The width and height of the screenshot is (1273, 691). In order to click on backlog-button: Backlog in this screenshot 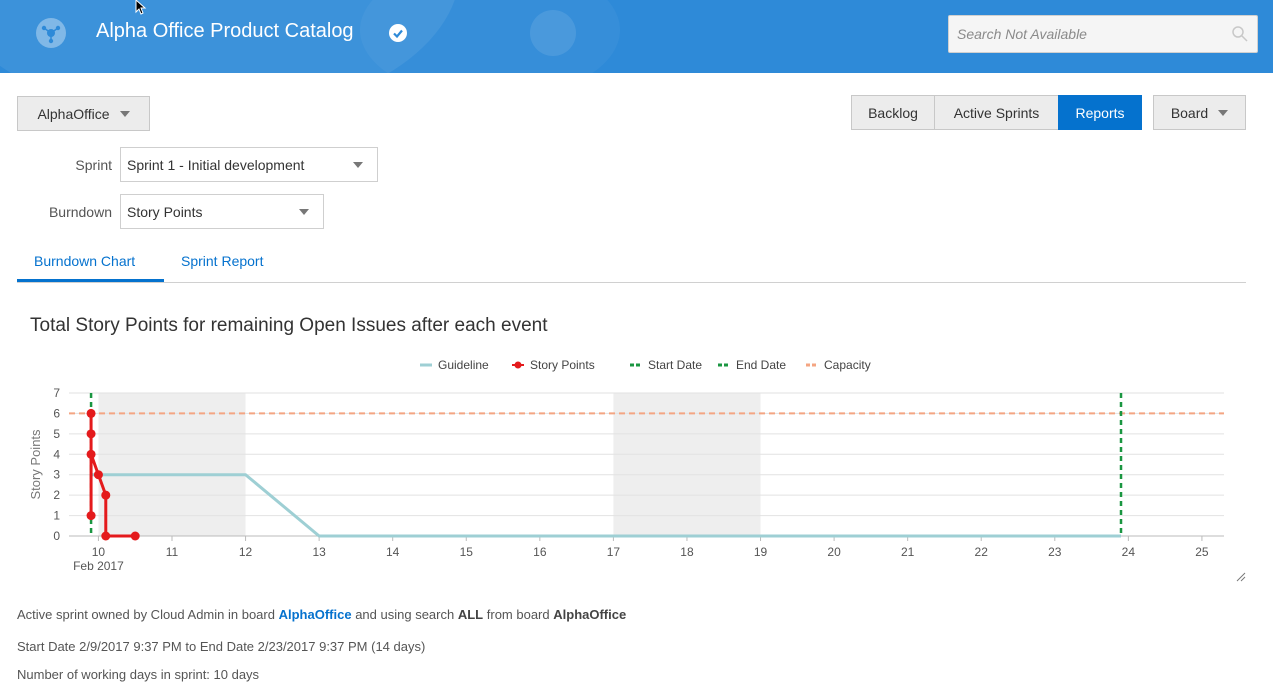, I will do `click(893, 112)`.